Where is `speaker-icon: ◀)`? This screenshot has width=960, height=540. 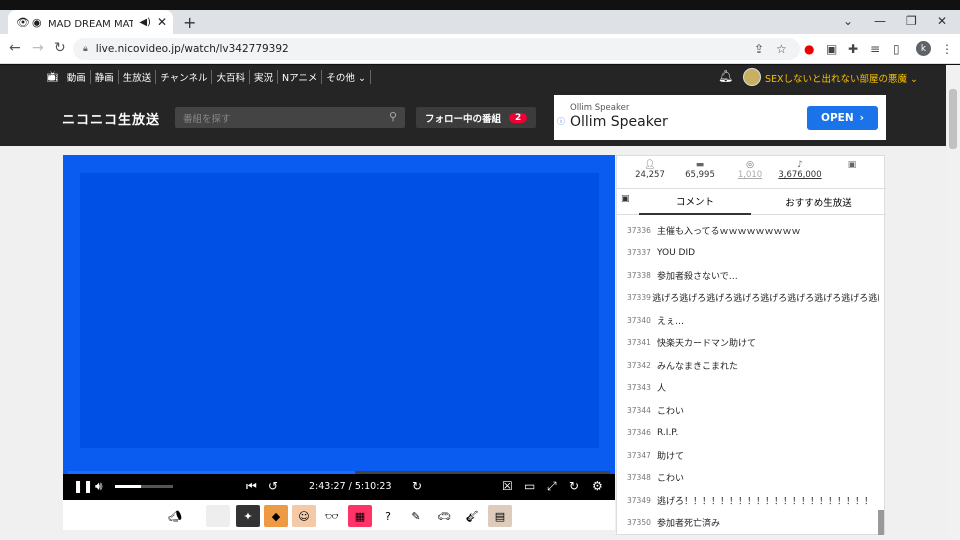 speaker-icon: ◀) is located at coordinates (145, 22).